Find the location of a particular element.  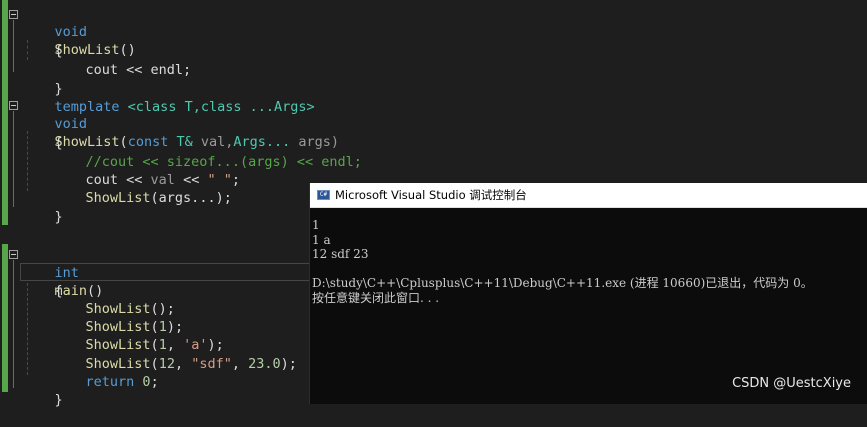

function-name: ShowList is located at coordinates (118, 198).